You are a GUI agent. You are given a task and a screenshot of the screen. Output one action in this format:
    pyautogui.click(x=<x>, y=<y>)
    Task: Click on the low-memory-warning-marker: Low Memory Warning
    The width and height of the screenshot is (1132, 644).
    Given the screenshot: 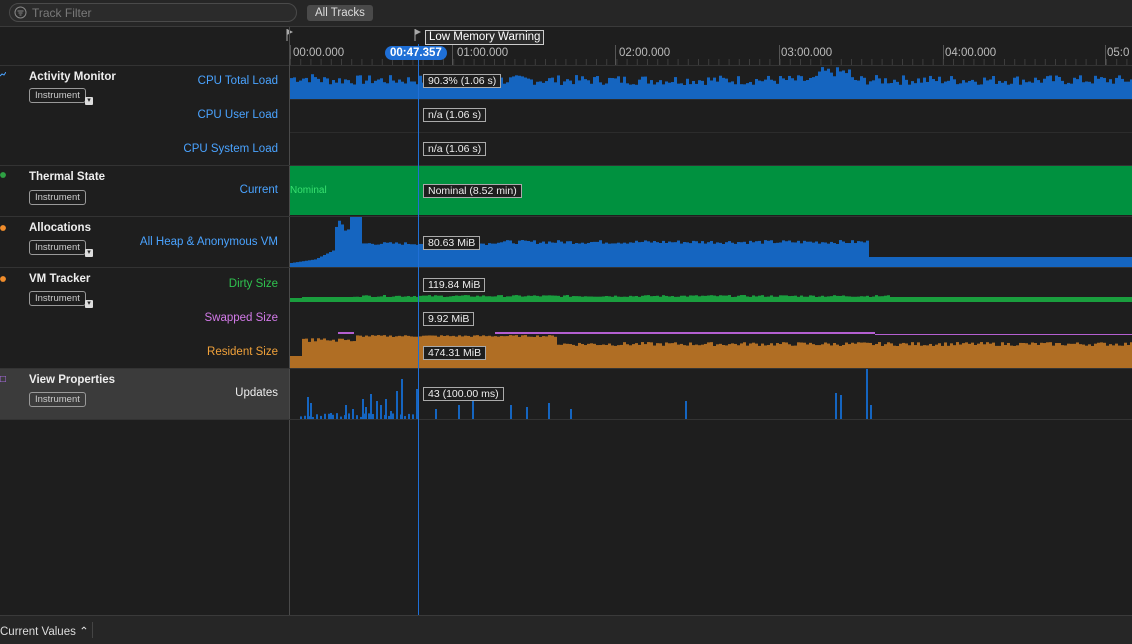 What is the action you would take?
    pyautogui.click(x=485, y=37)
    